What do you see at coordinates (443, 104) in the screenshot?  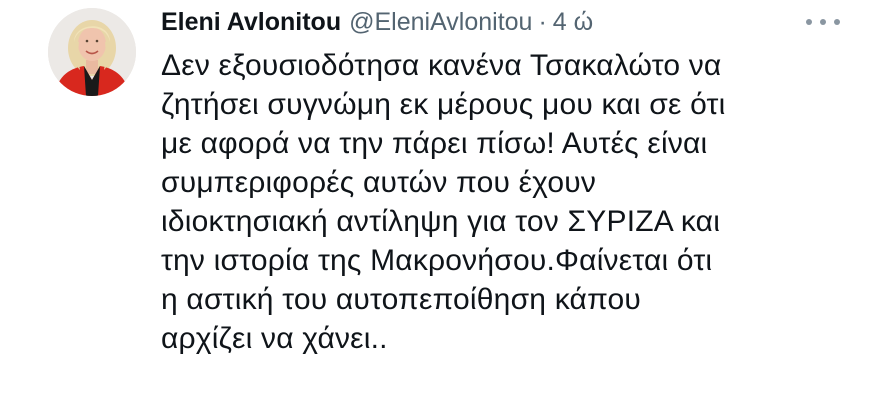 I see `tweet-text-line: ζητήσει συγνώμη εκ μέρους μου και σε ότι` at bounding box center [443, 104].